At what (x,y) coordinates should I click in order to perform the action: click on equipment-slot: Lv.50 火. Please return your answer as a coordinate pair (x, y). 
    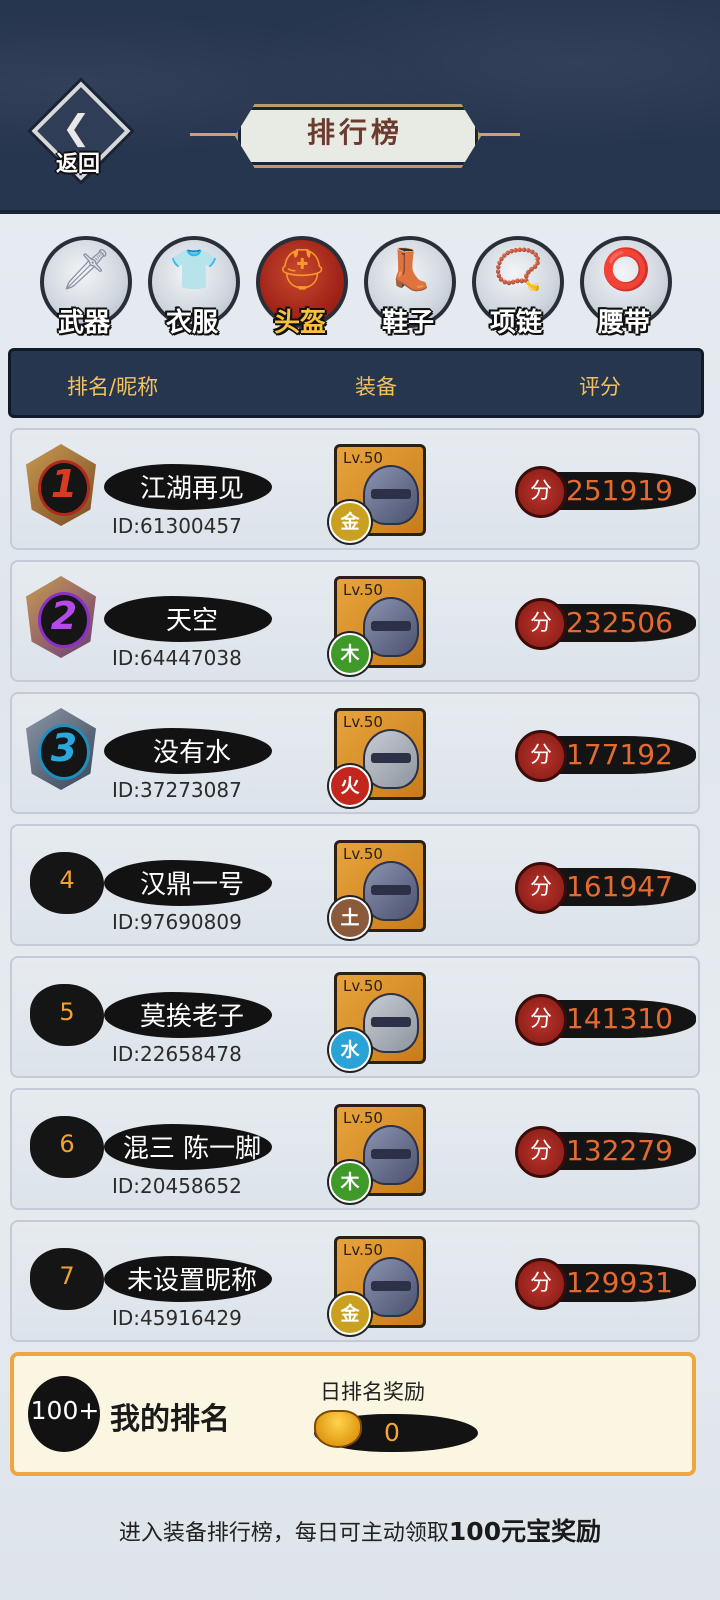
    Looking at the image, I should click on (377, 757).